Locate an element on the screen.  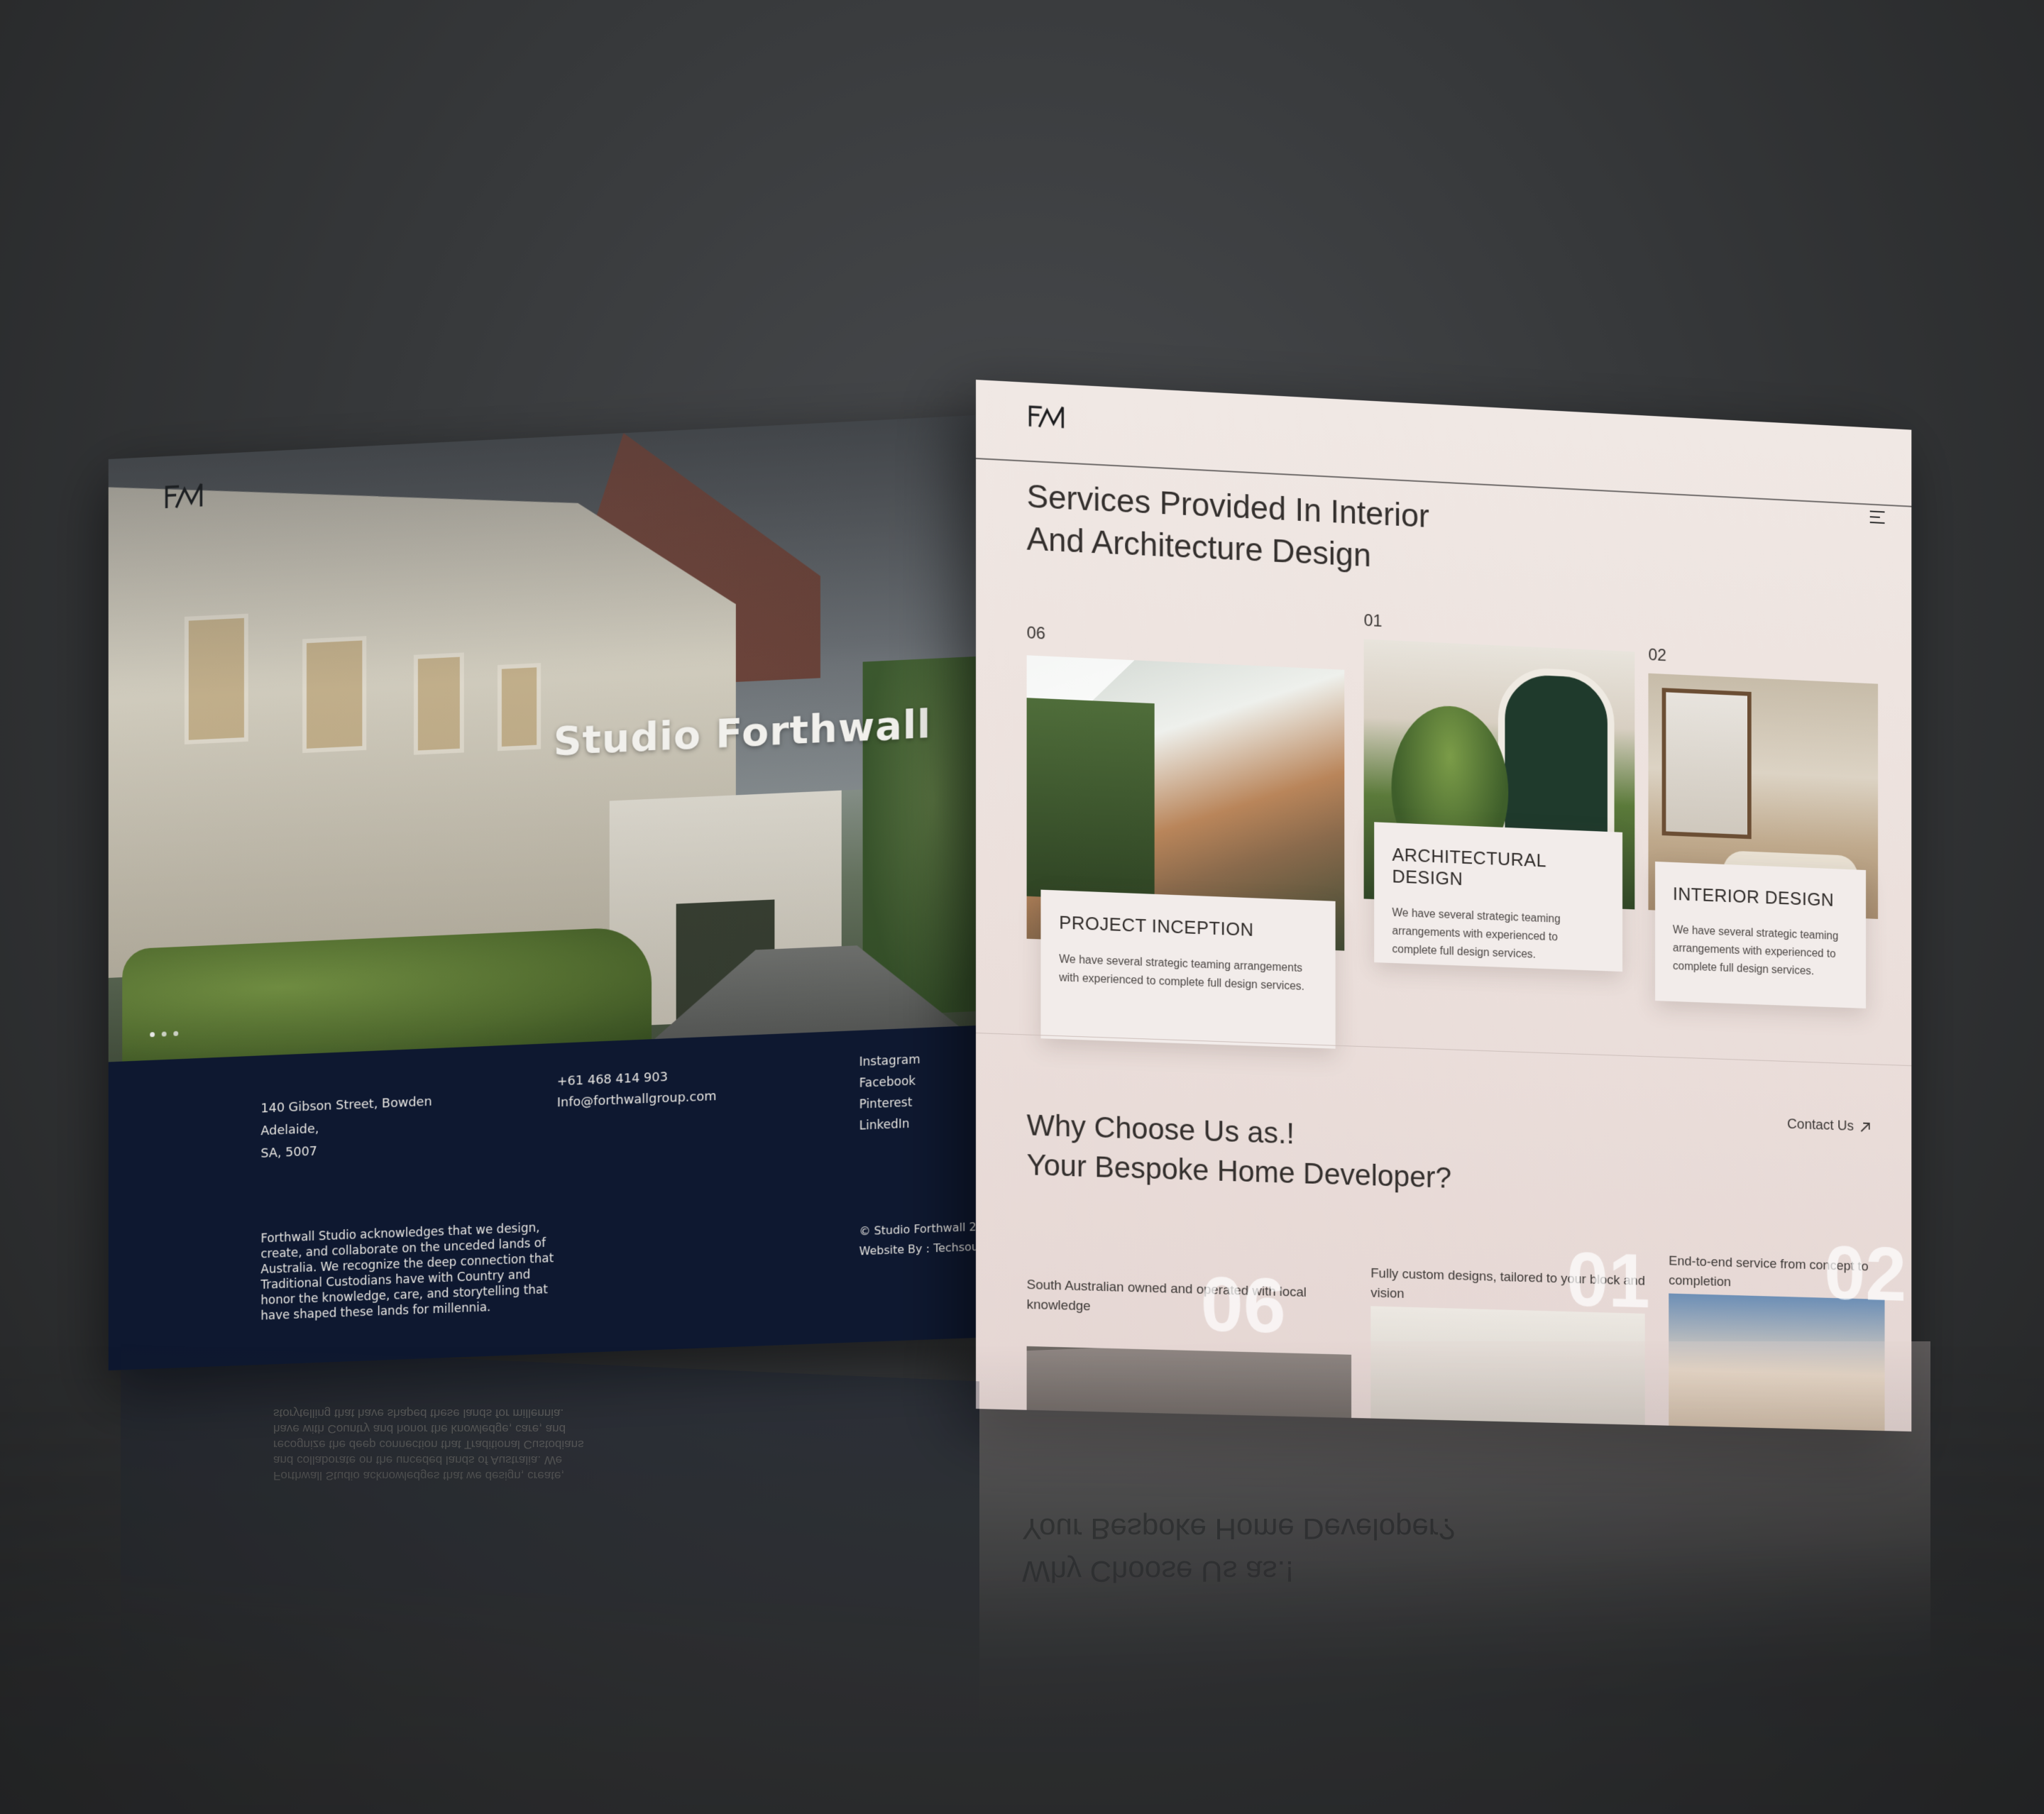
contact-us-link: Contact Us is located at coordinates (1829, 1125).